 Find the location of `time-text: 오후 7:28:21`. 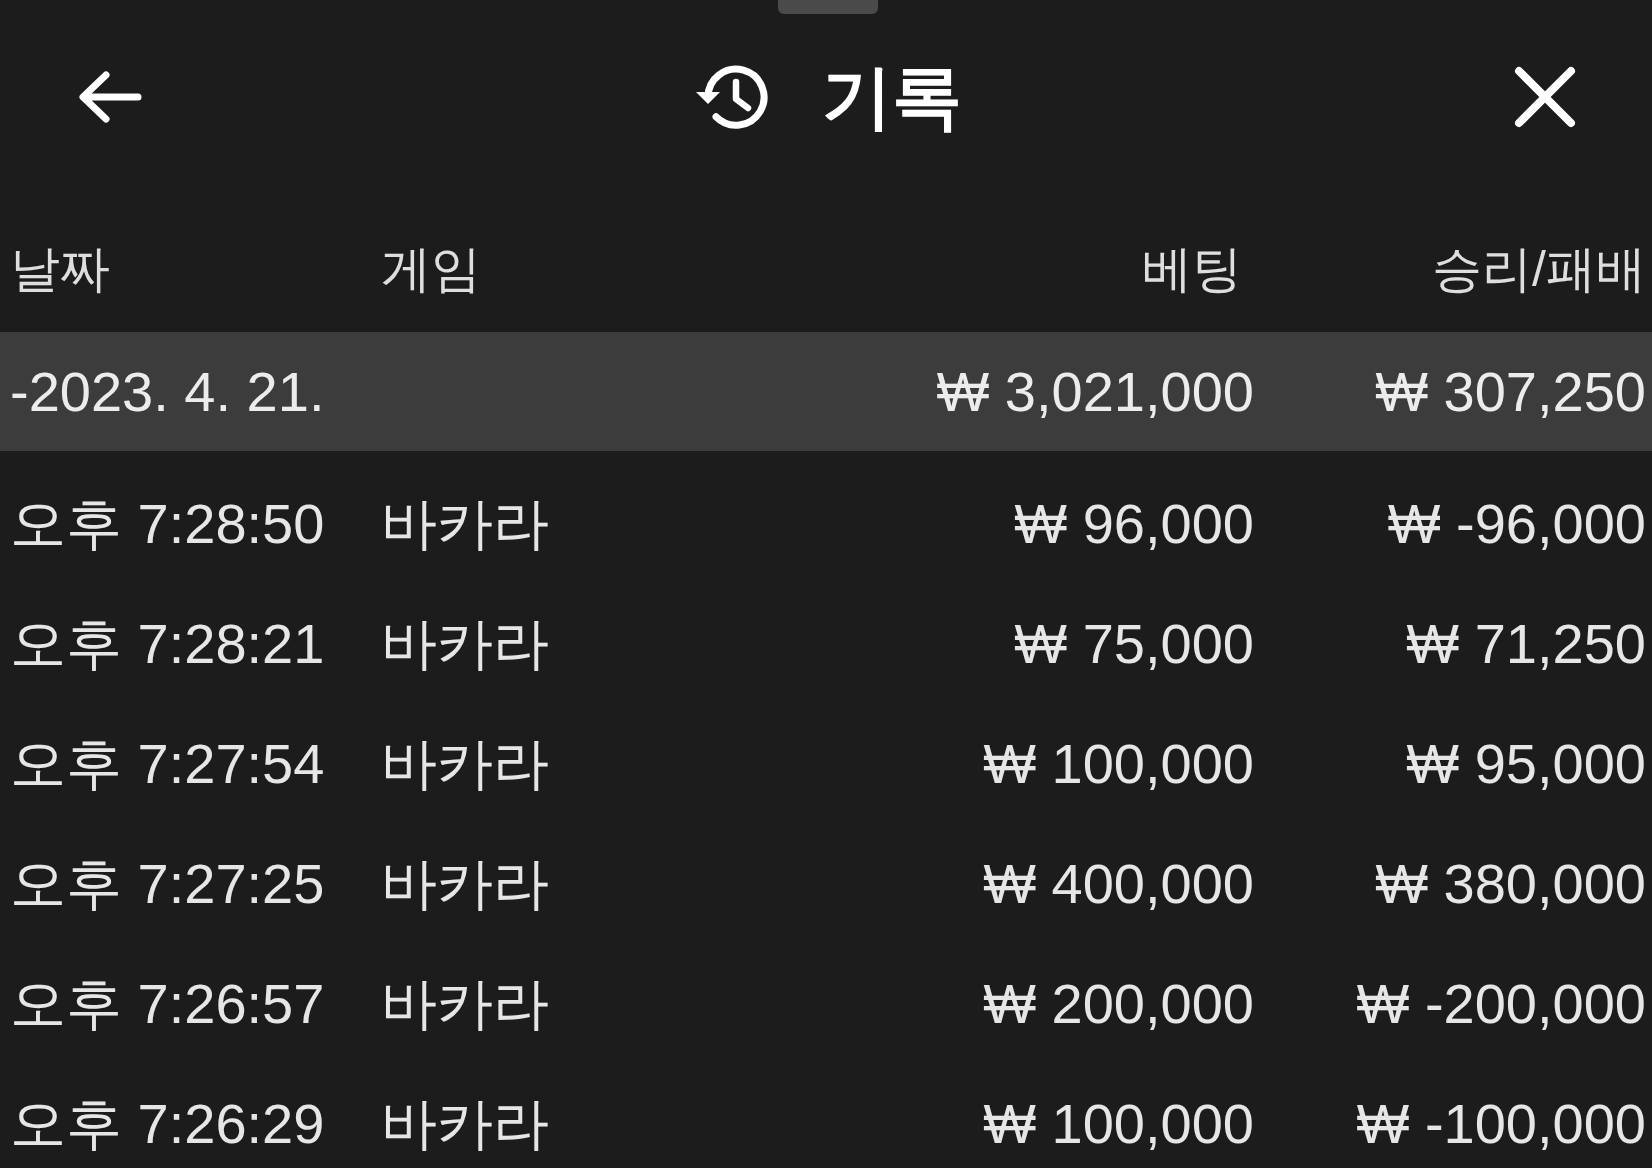

time-text: 오후 7:28:21 is located at coordinates (167, 643).